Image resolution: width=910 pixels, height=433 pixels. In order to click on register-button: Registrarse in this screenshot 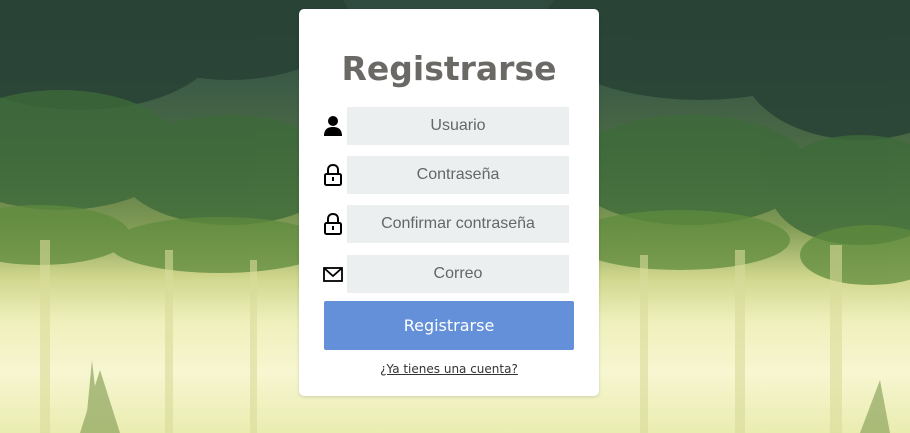, I will do `click(449, 325)`.